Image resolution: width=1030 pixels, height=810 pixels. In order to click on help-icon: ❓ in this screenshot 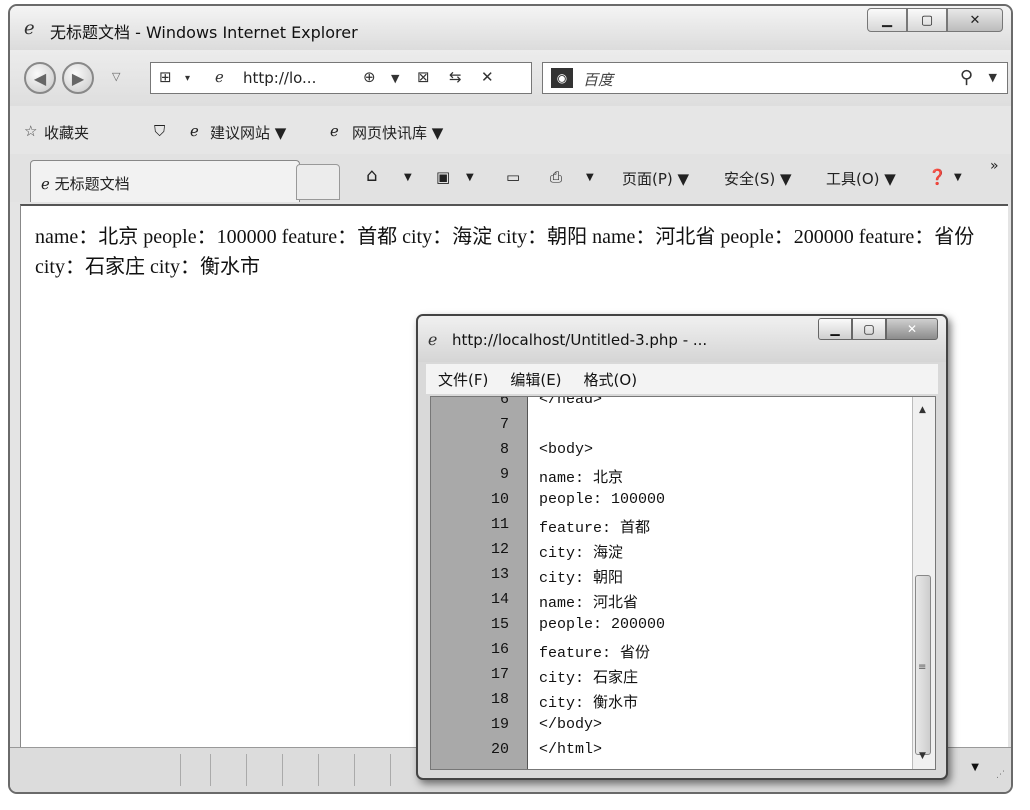, I will do `click(937, 177)`.